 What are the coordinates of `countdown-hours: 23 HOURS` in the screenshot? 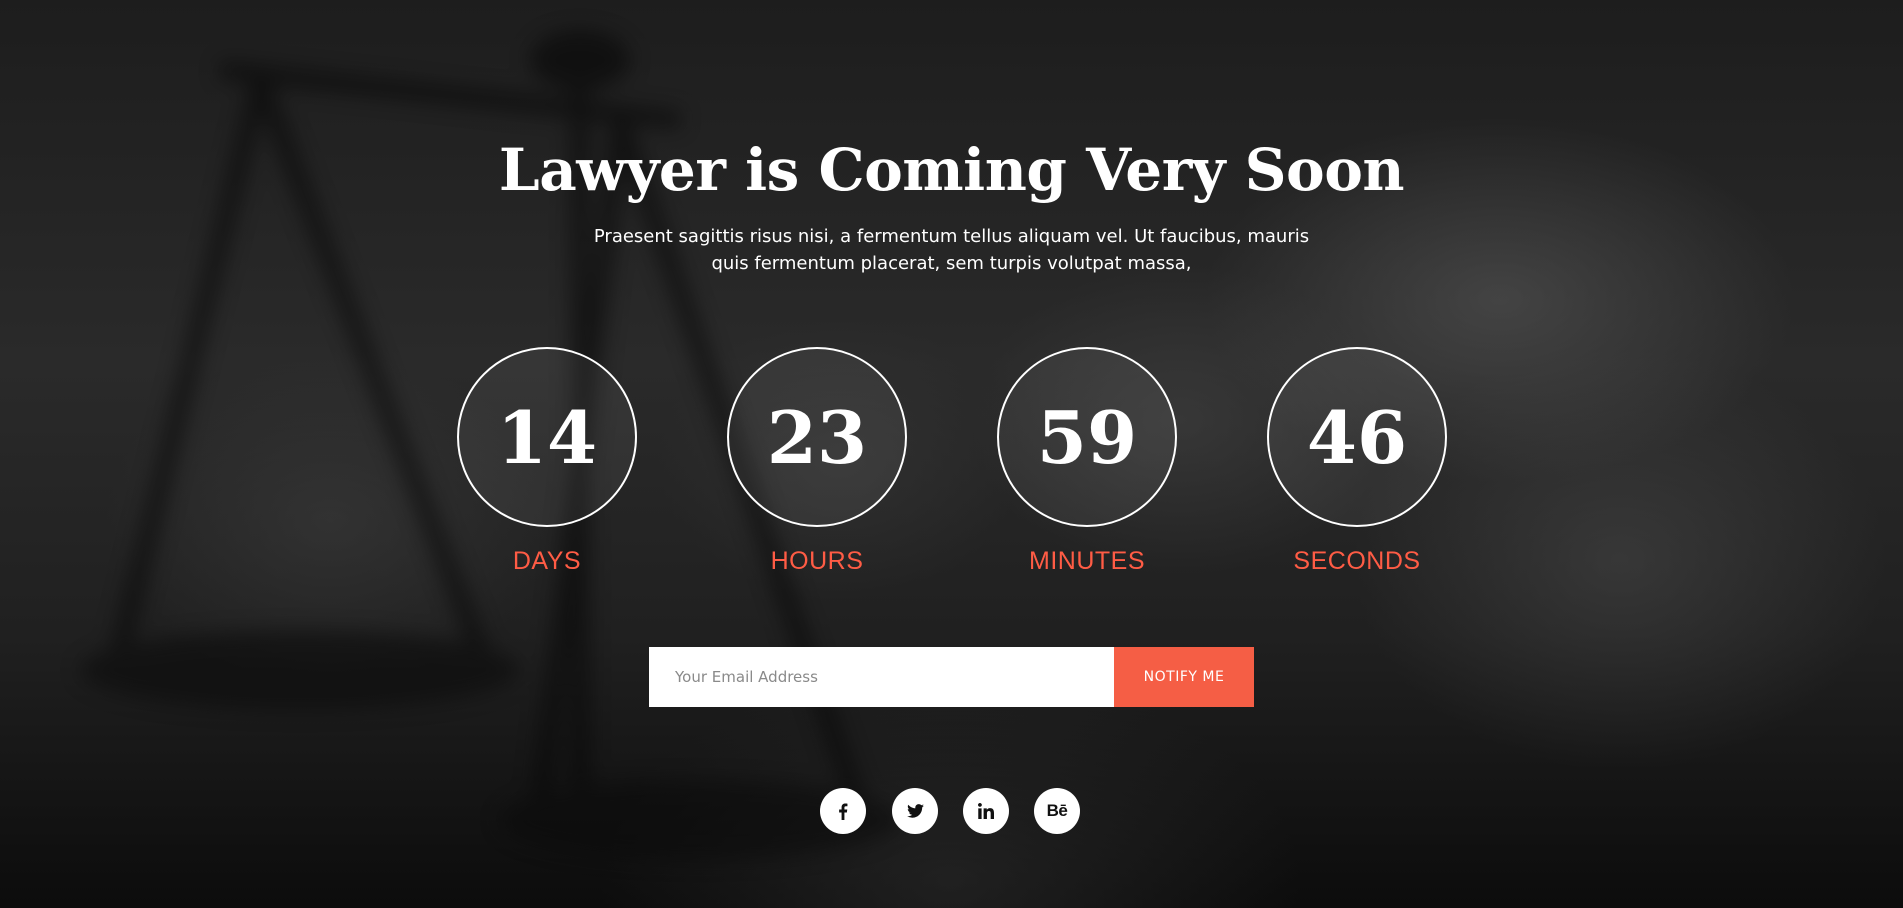 It's located at (817, 461).